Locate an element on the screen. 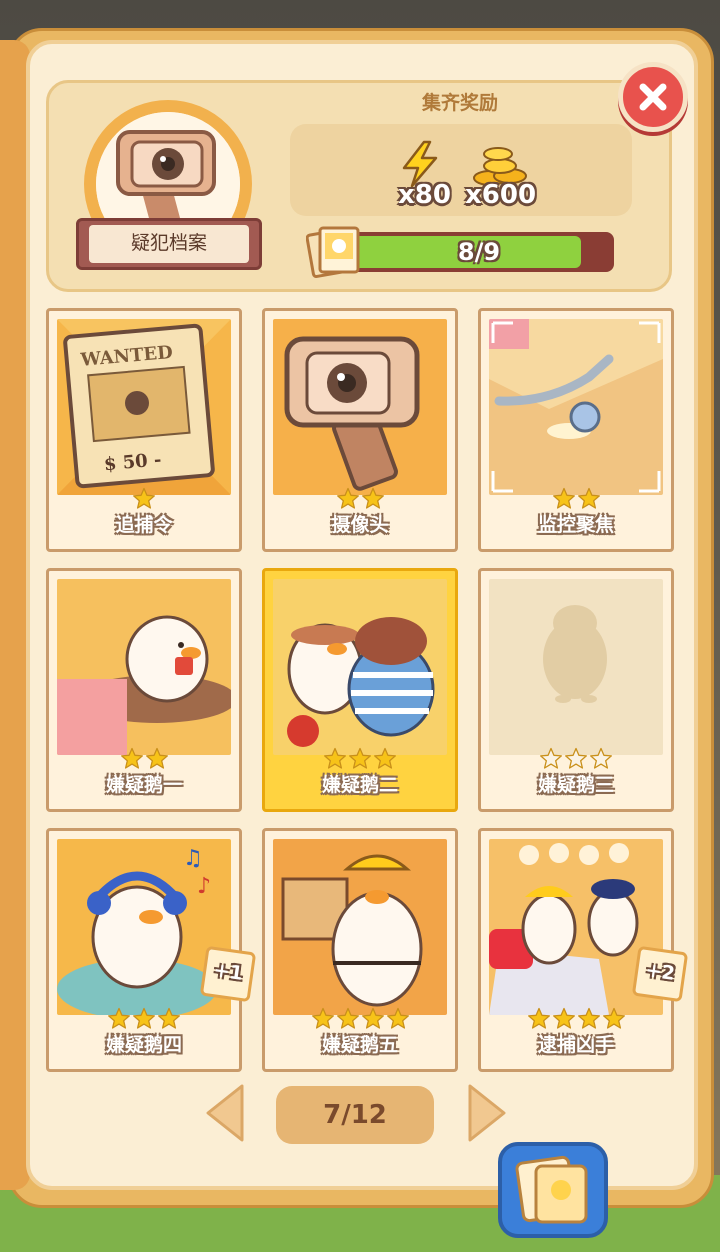  card-label: 嫌疑鹅四 is located at coordinates (143, 1045).